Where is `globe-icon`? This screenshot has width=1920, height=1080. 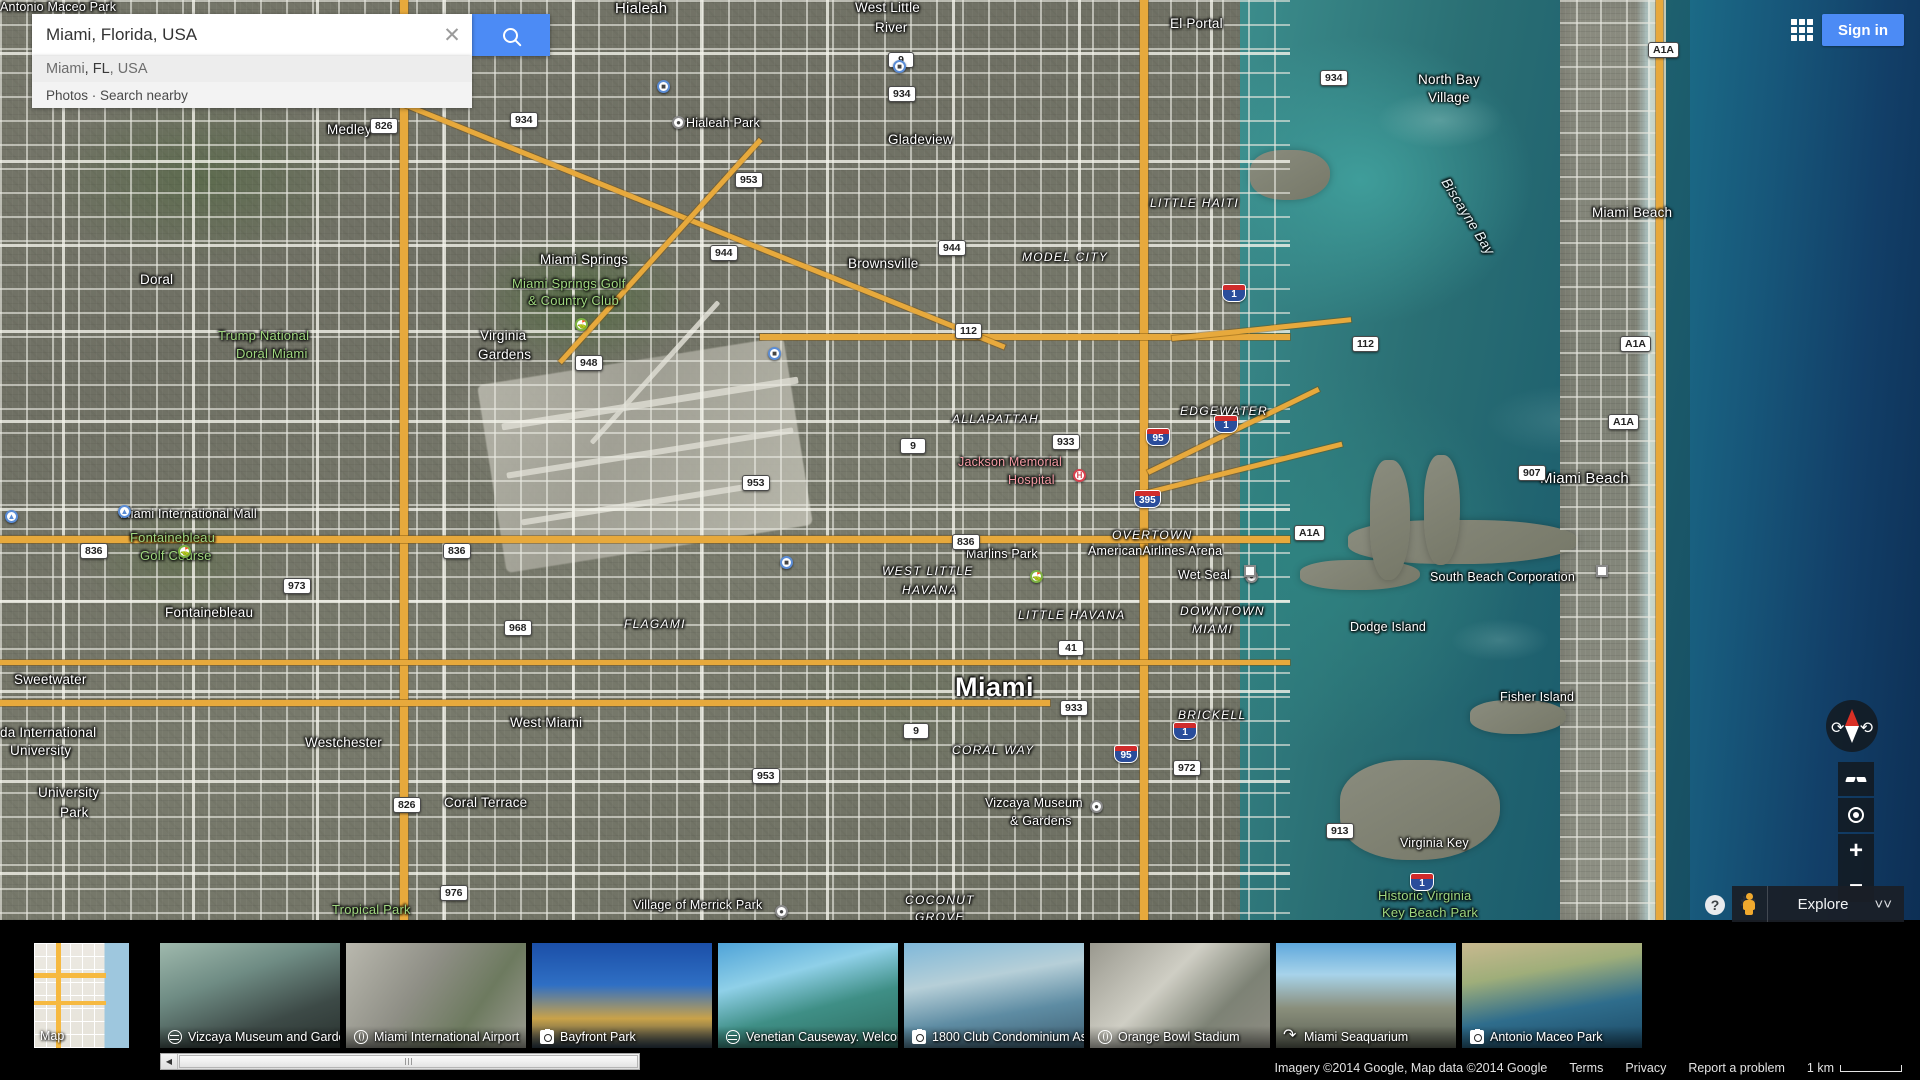 globe-icon is located at coordinates (1105, 1037).